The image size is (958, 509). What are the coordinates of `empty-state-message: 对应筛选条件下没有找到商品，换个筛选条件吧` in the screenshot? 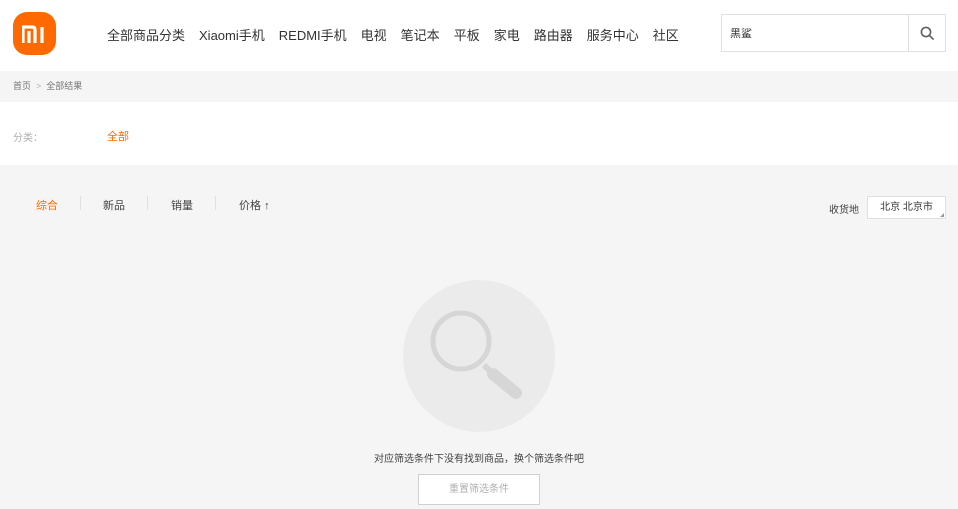 It's located at (479, 459).